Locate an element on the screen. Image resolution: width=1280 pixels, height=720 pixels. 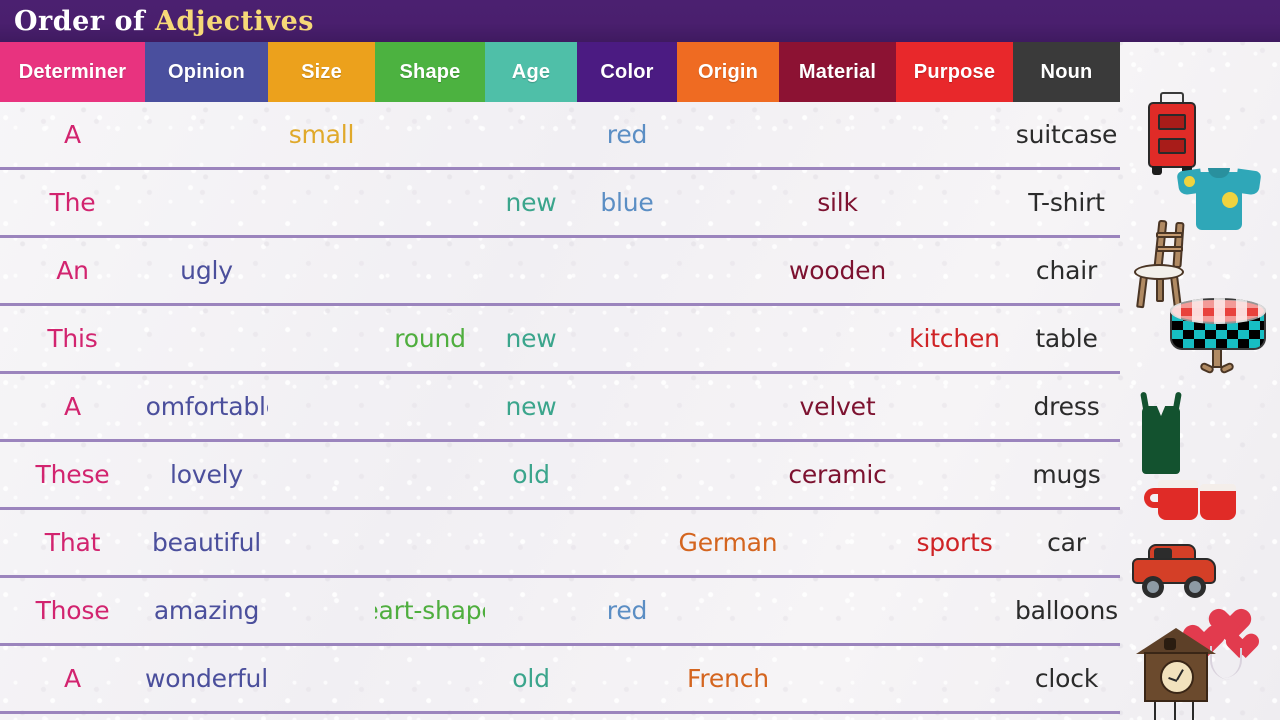
cell-noun: balloons is located at coordinates (1066, 610).